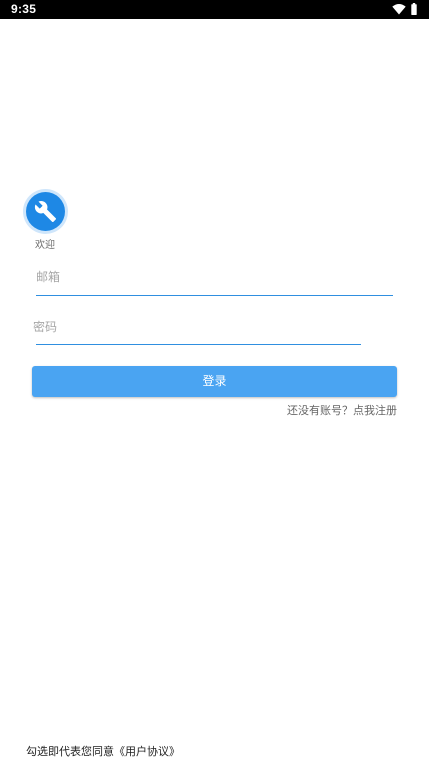 This screenshot has height=763, width=429. I want to click on wifi-icon, so click(399, 9).